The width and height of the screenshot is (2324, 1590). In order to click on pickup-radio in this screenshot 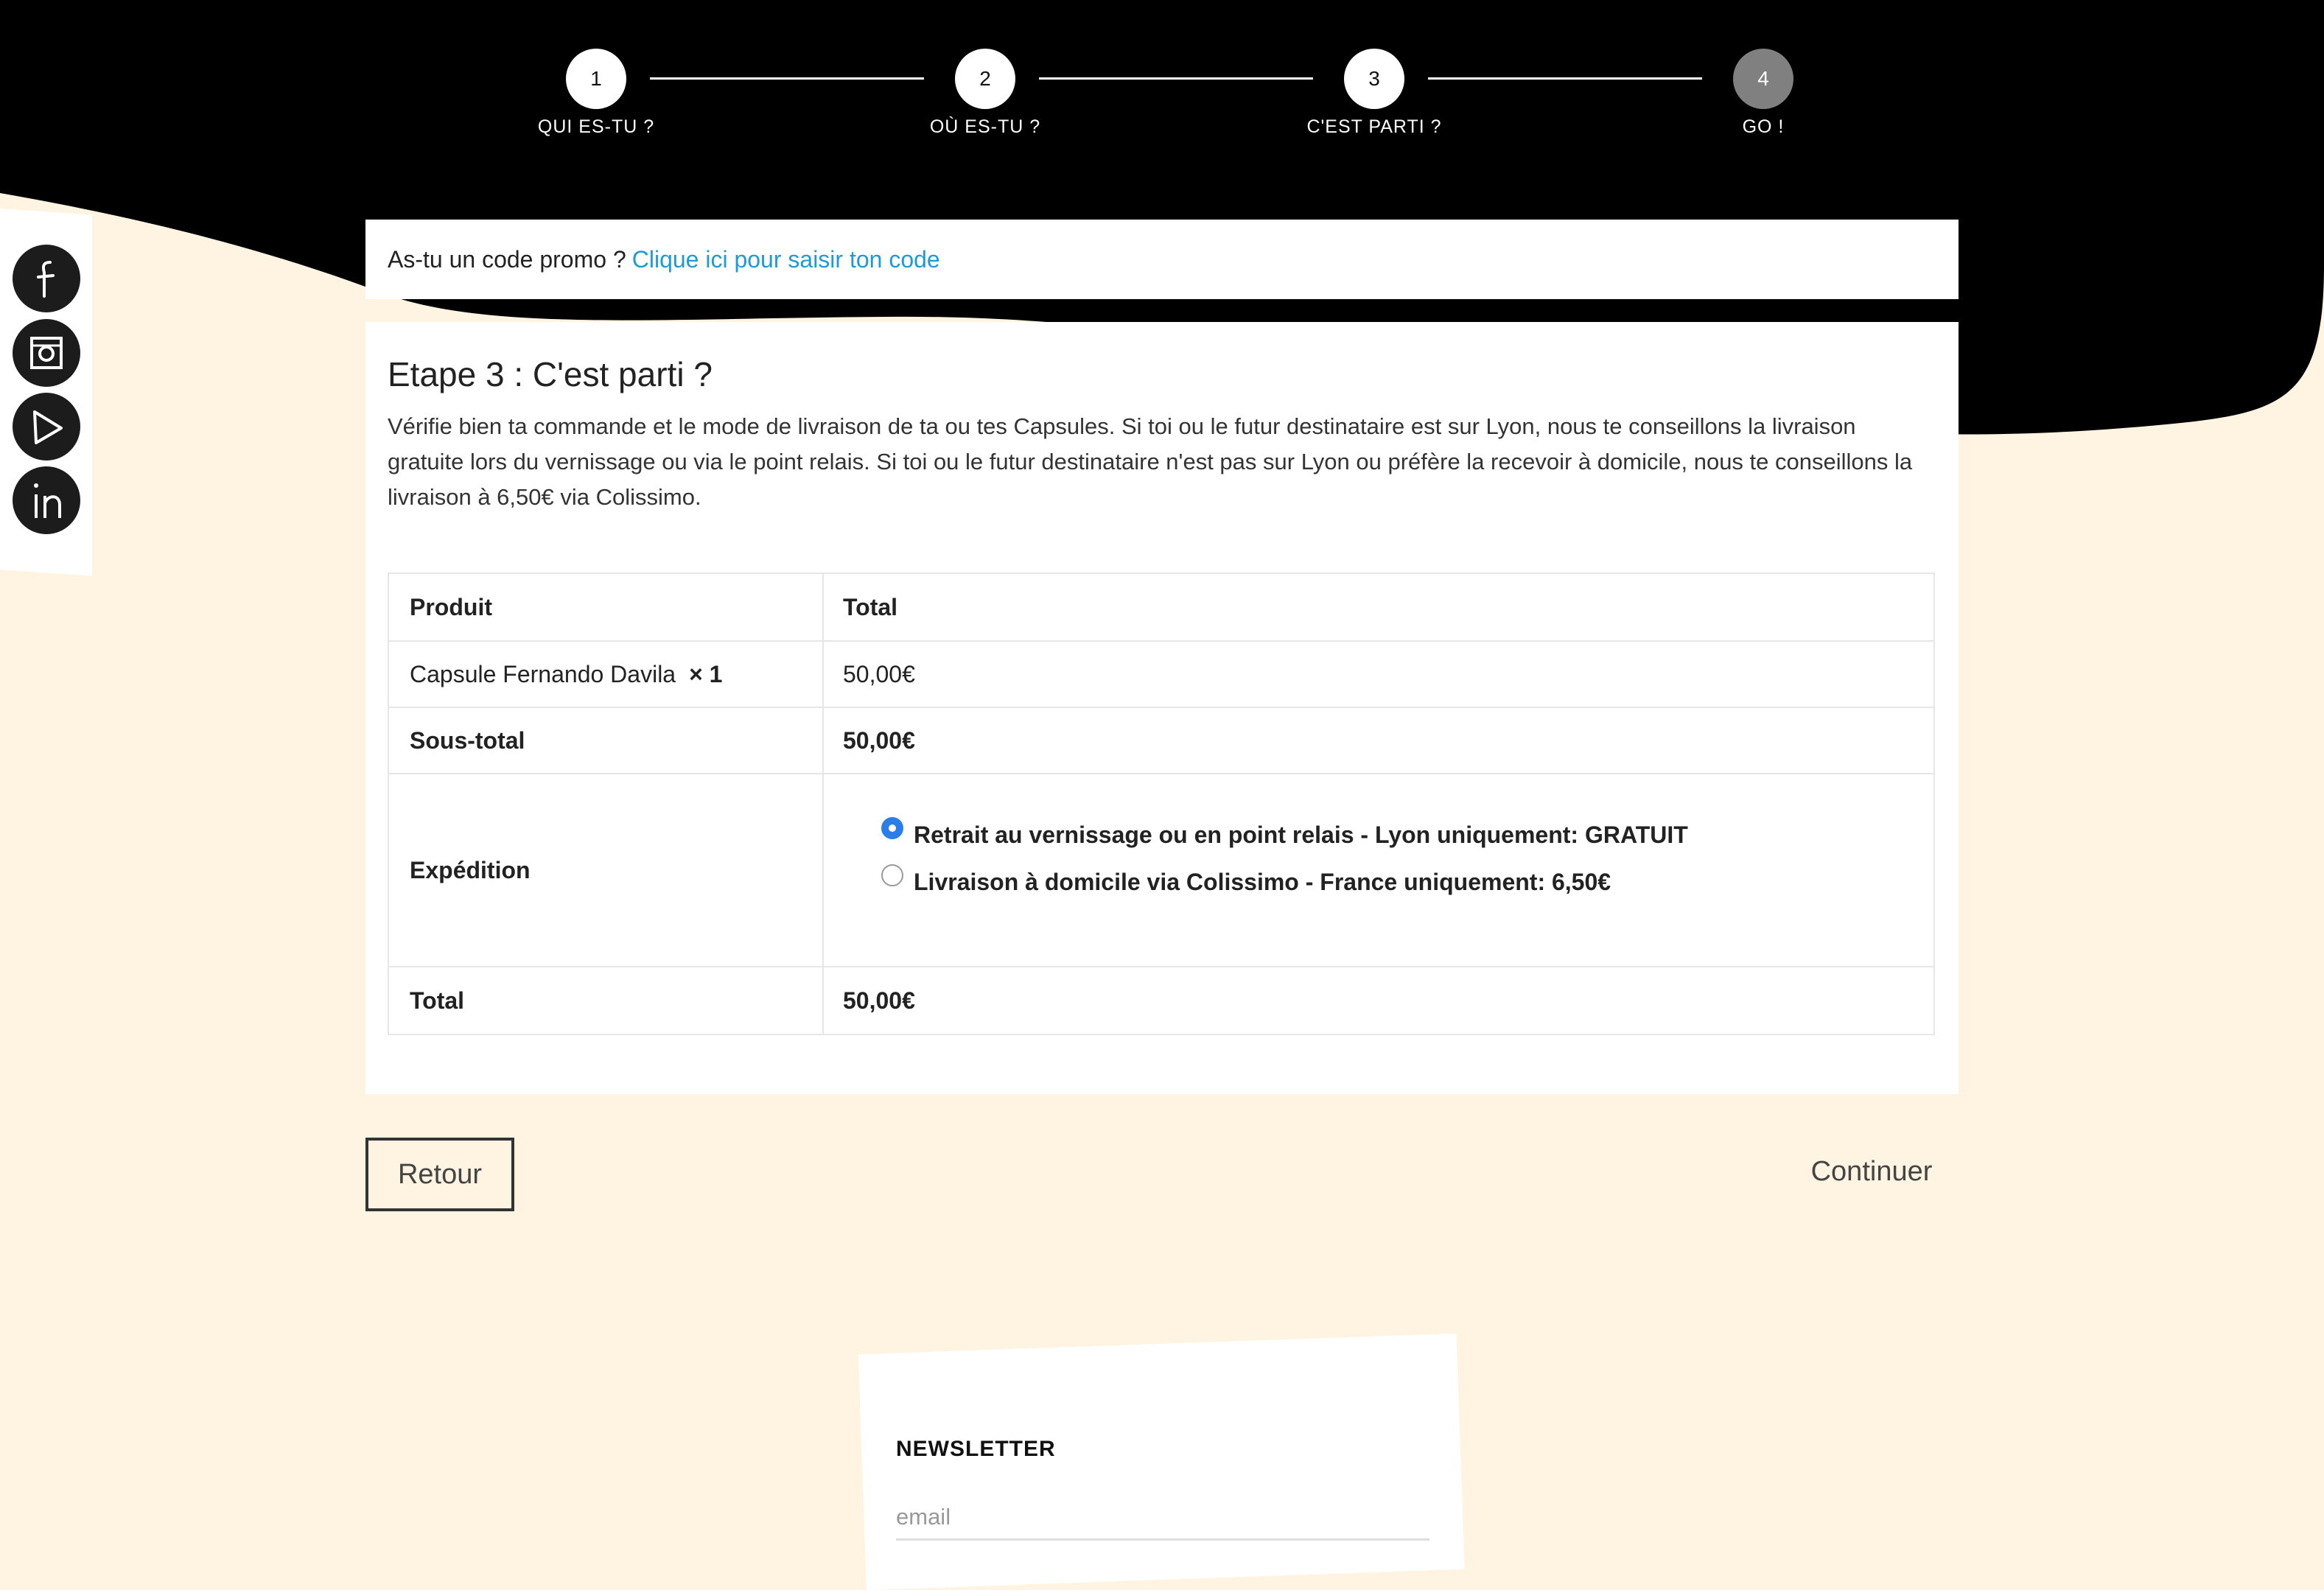, I will do `click(892, 828)`.